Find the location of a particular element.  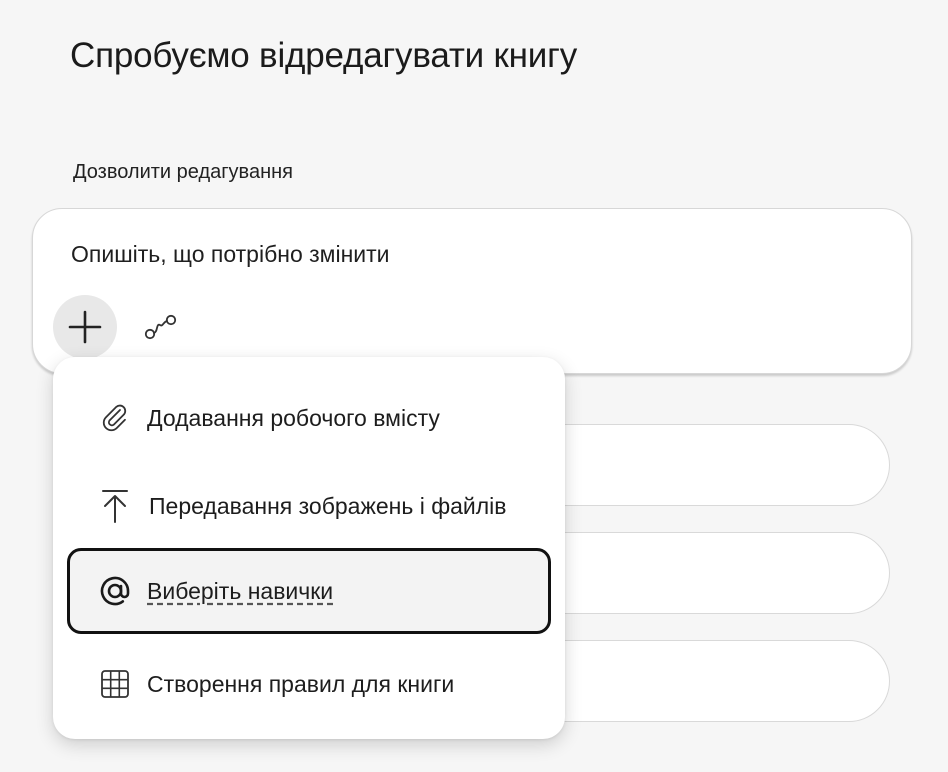

connector-icon is located at coordinates (160, 327).